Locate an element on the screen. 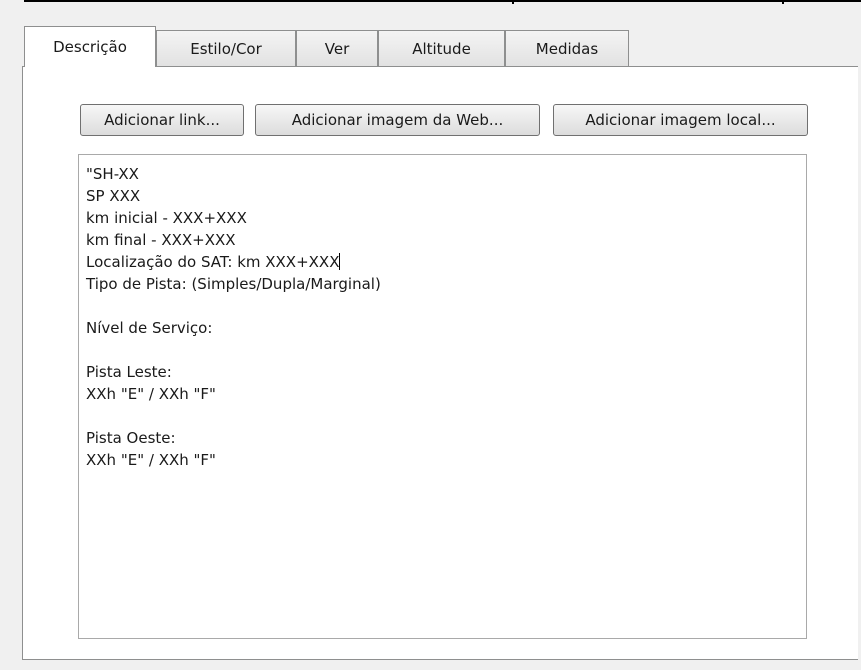  tab-altitude: Altitude is located at coordinates (441, 48).